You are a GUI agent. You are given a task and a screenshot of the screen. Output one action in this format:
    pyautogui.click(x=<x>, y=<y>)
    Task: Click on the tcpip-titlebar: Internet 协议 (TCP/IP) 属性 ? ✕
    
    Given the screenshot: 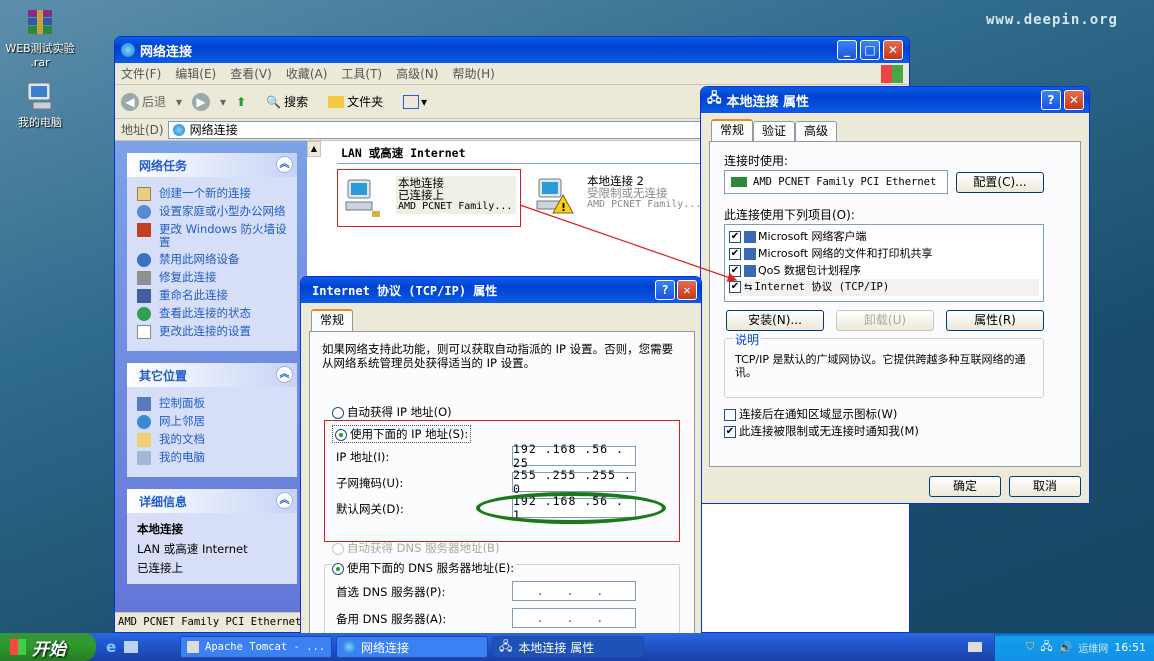 What is the action you would take?
    pyautogui.click(x=501, y=290)
    